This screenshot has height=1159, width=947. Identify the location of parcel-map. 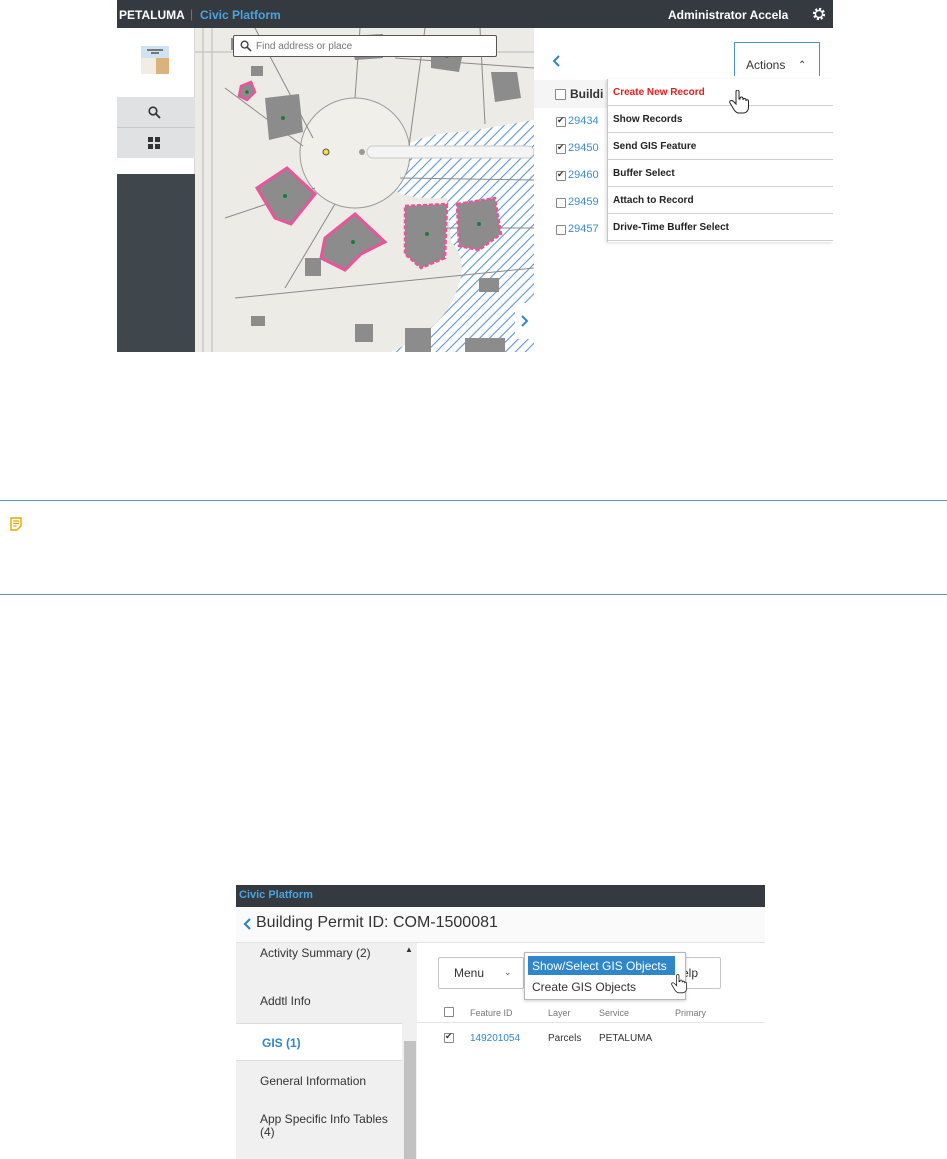
(364, 190).